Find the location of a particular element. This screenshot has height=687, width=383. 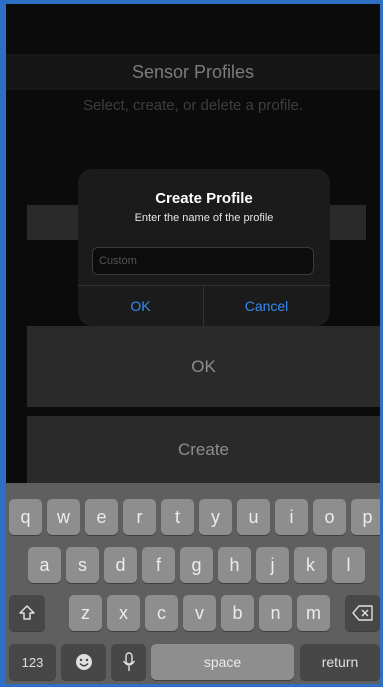

dialog-title: Create Profile is located at coordinates (204, 198).